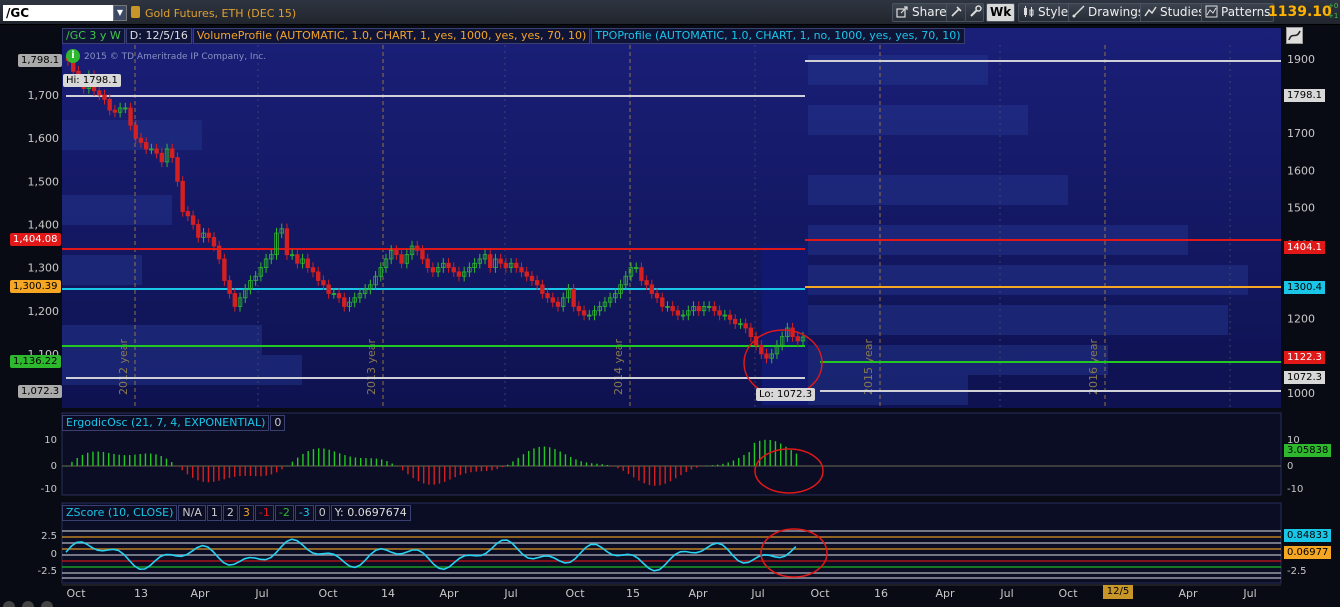  I want to click on right-tick-label: 1700, so click(1301, 133).